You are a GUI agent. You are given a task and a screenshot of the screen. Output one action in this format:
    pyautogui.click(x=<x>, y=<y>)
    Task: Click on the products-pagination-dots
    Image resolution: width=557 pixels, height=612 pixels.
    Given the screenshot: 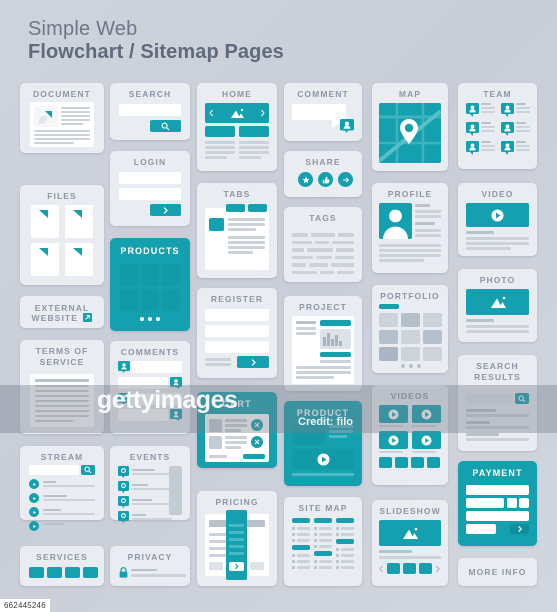 What is the action you would take?
    pyautogui.click(x=150, y=319)
    